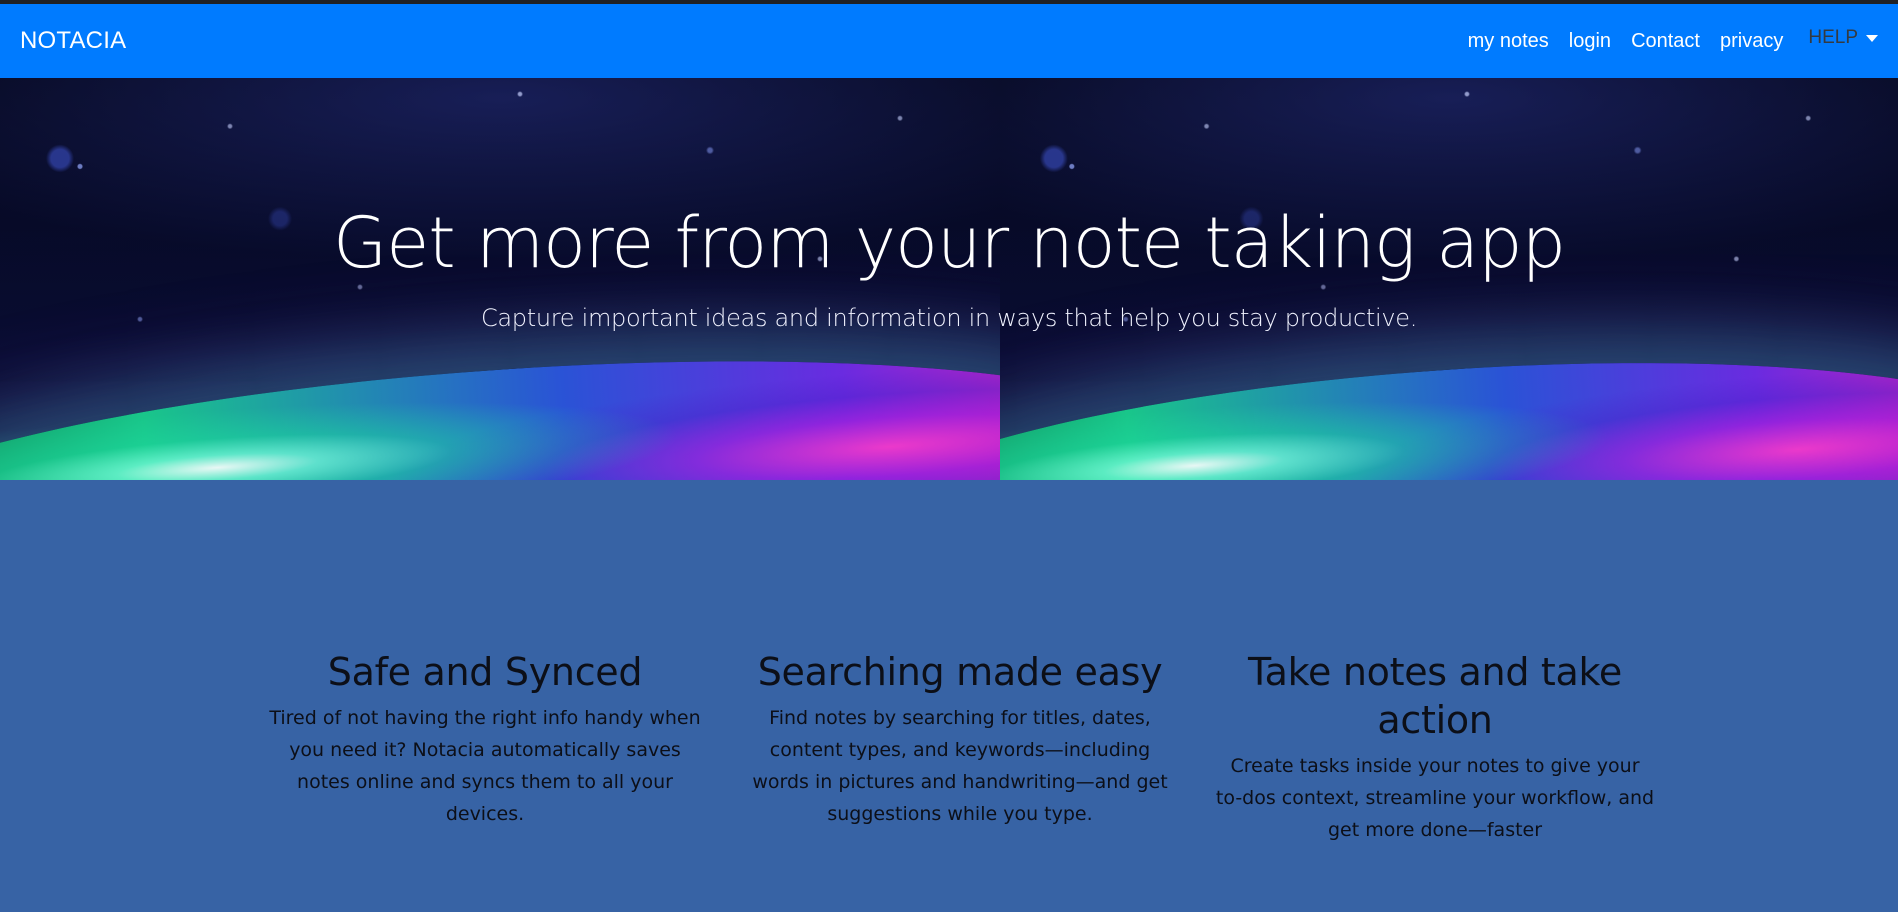 Image resolution: width=1898 pixels, height=912 pixels. Describe the element at coordinates (1590, 41) in the screenshot. I see `nav-link-login: login` at that location.